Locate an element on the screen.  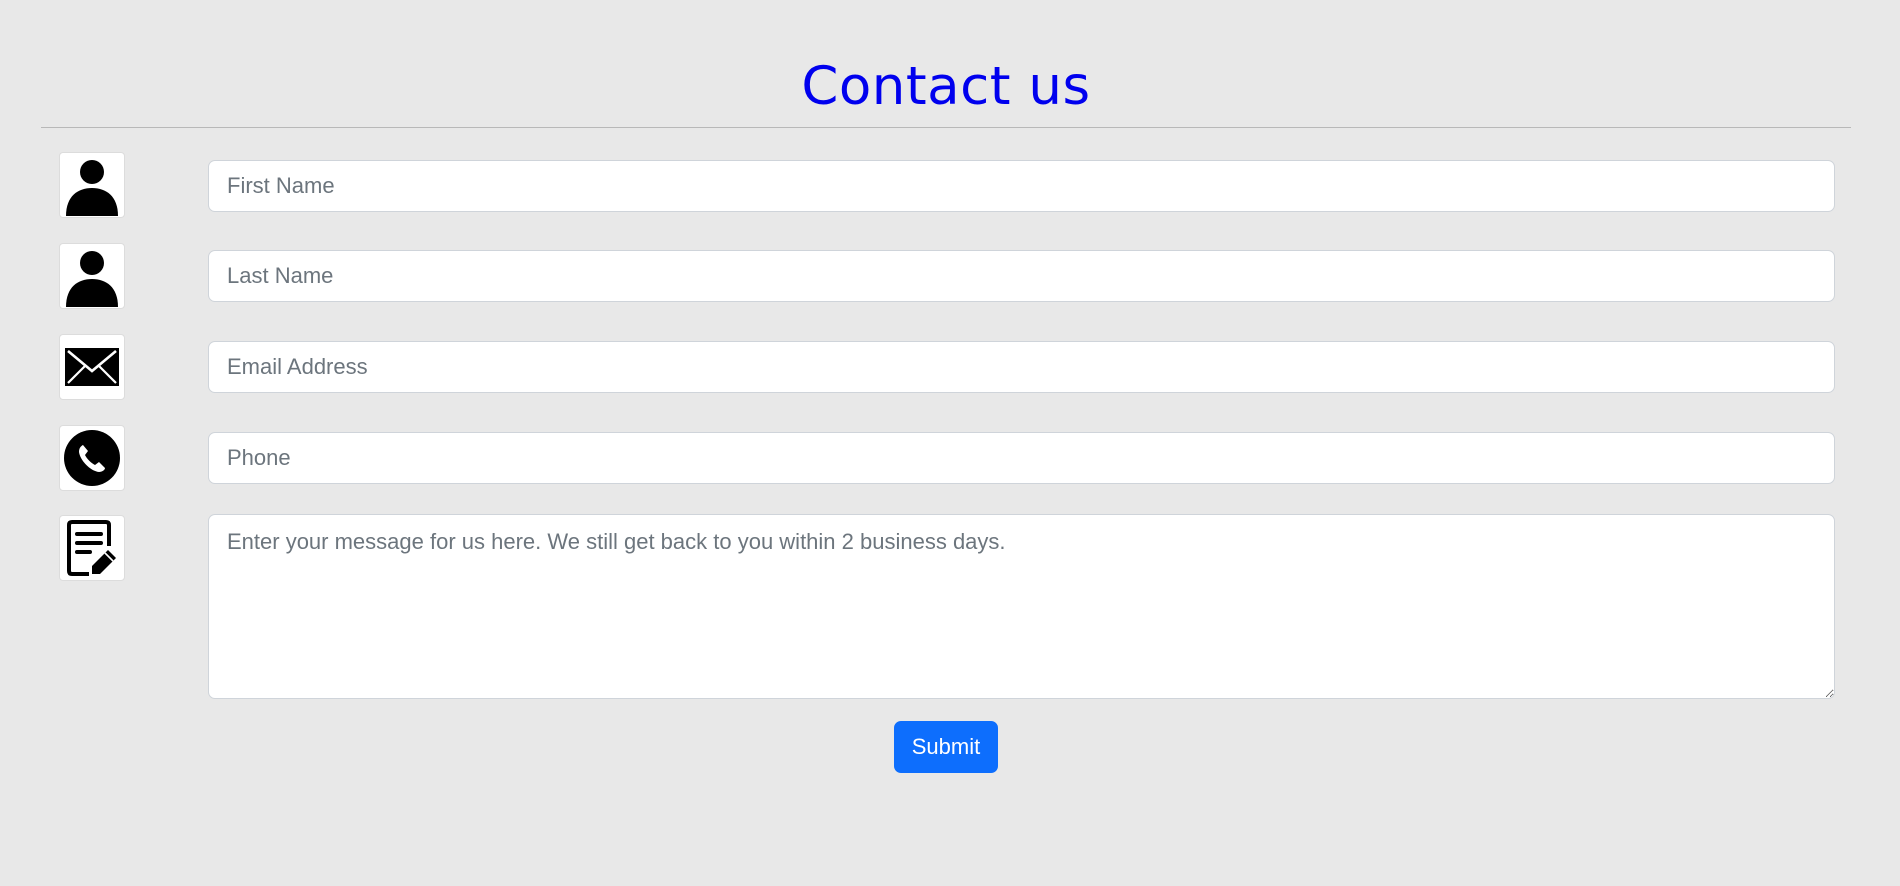
envelope-icon is located at coordinates (92, 367).